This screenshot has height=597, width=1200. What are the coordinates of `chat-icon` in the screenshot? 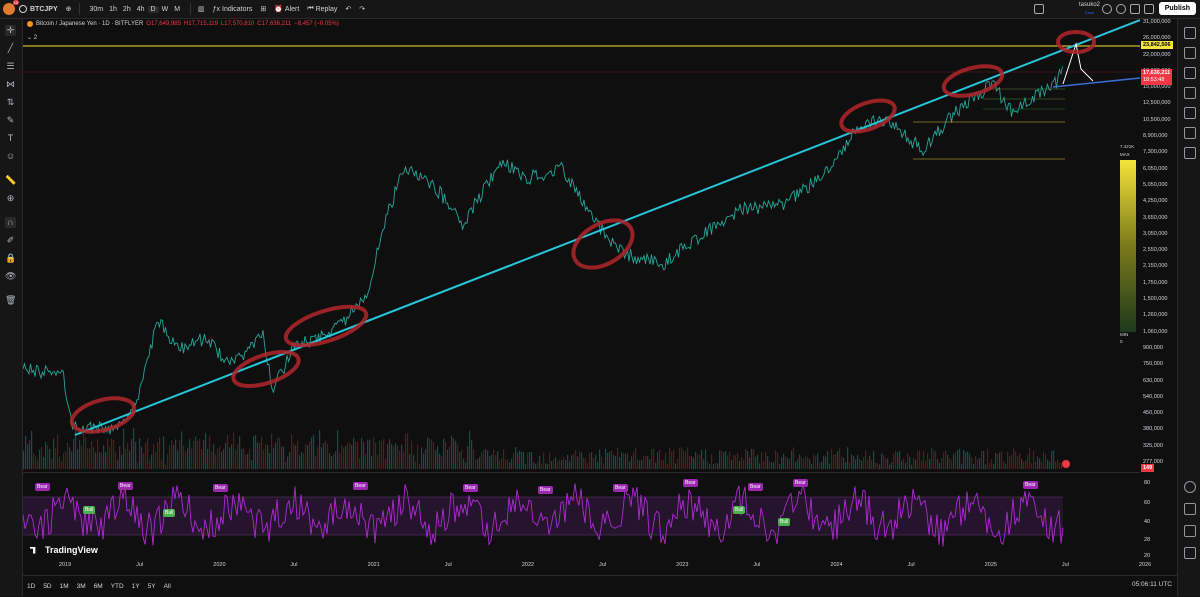 It's located at (1190, 113).